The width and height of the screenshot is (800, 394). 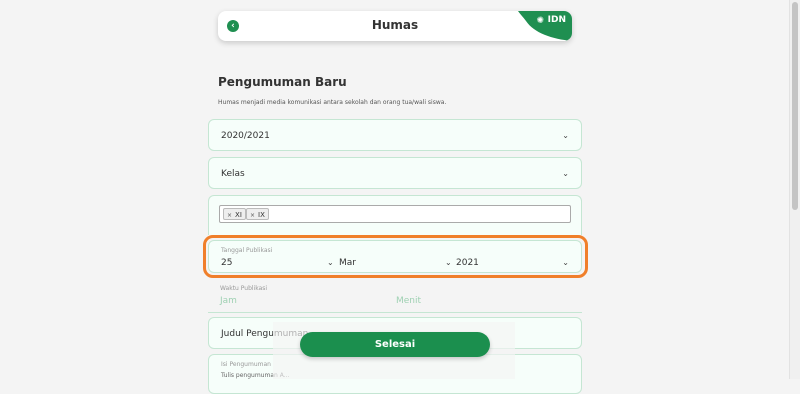 I want to click on hour-input: Jam, so click(x=228, y=301).